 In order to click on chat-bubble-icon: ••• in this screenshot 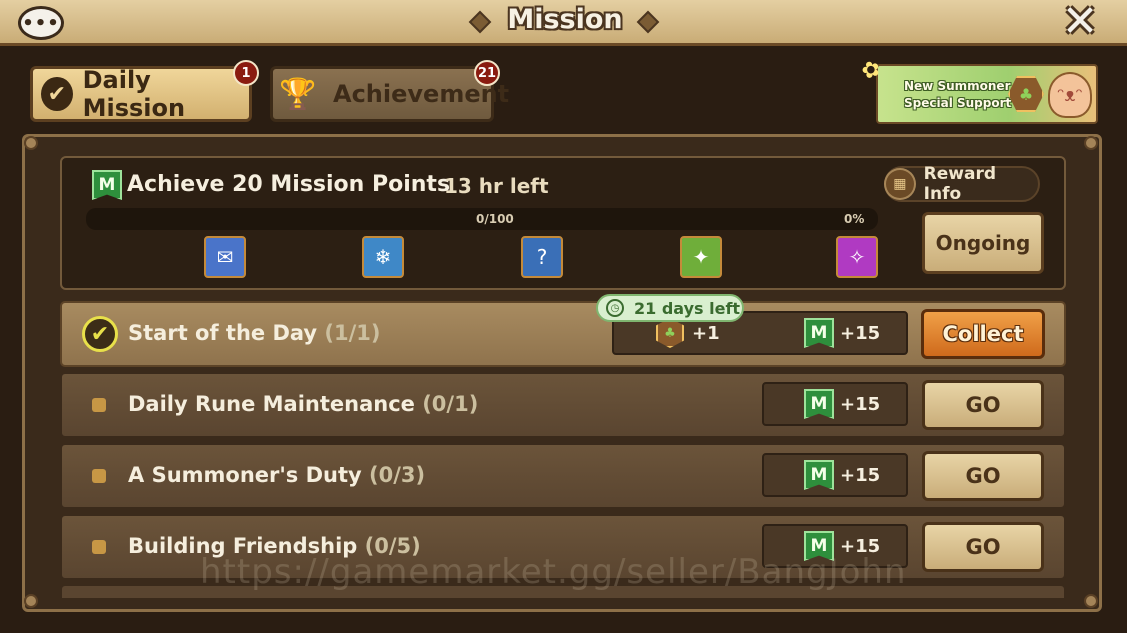, I will do `click(41, 23)`.